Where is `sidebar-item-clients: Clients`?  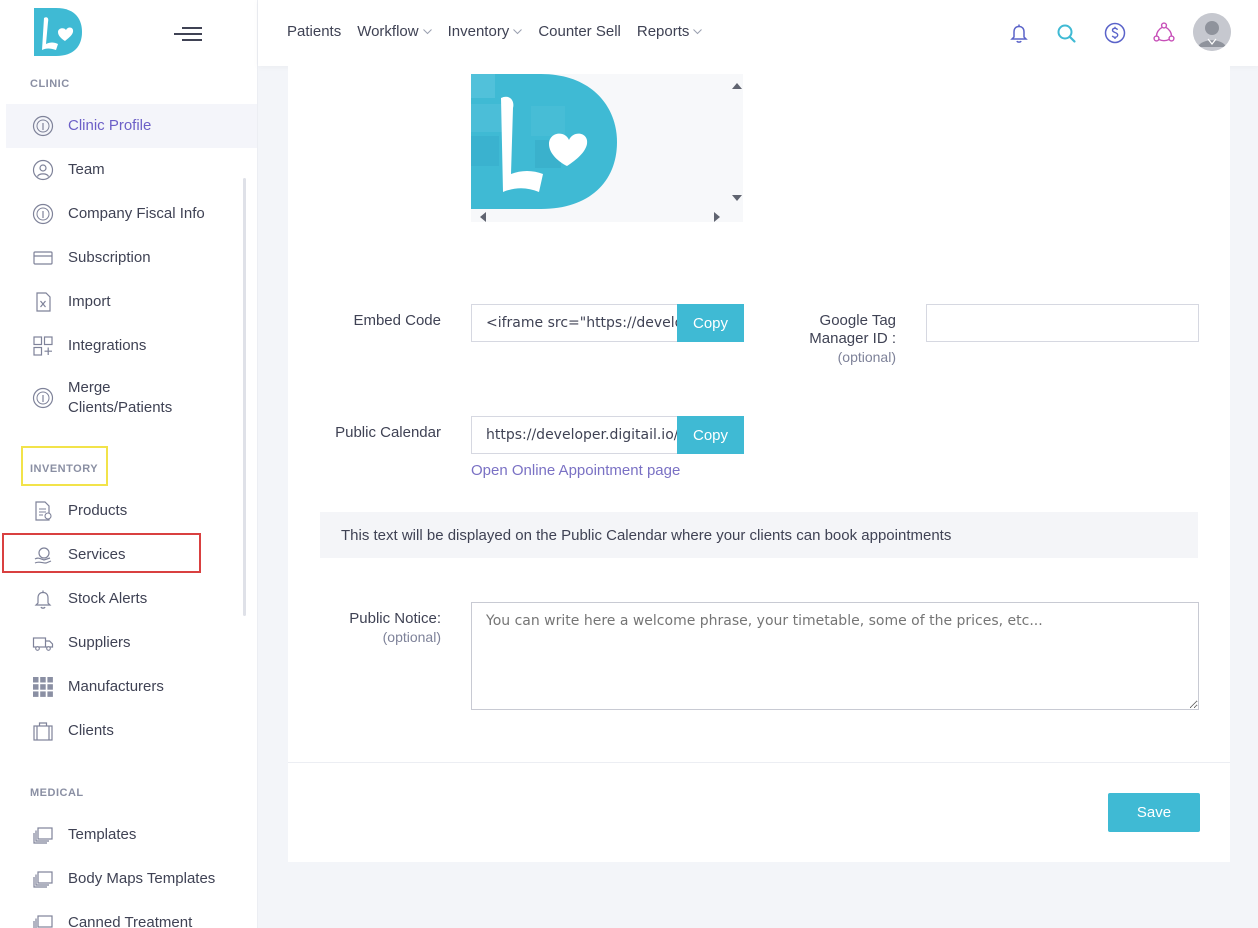 sidebar-item-clients: Clients is located at coordinates (131, 731).